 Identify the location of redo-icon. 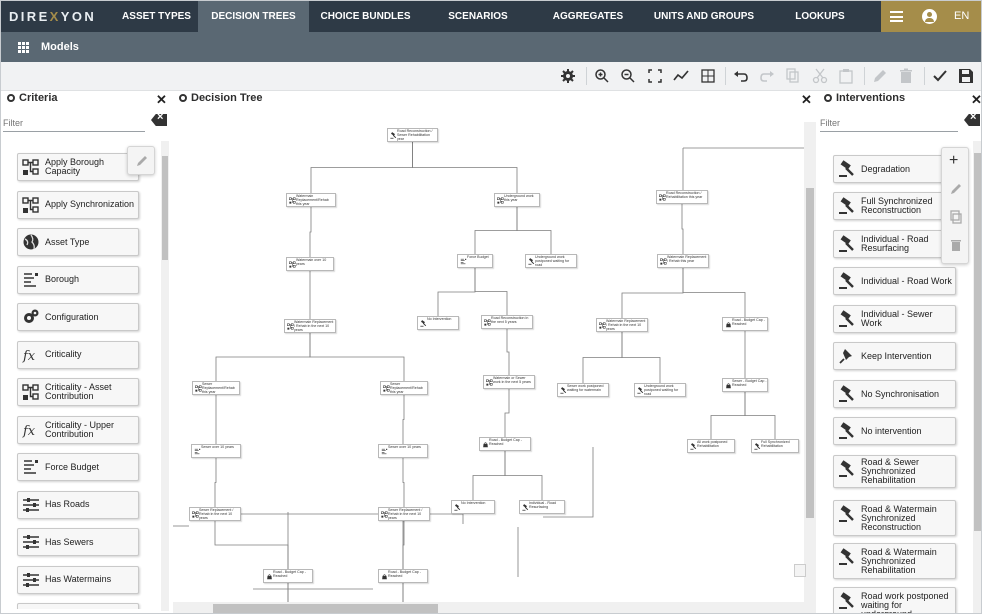
(767, 76).